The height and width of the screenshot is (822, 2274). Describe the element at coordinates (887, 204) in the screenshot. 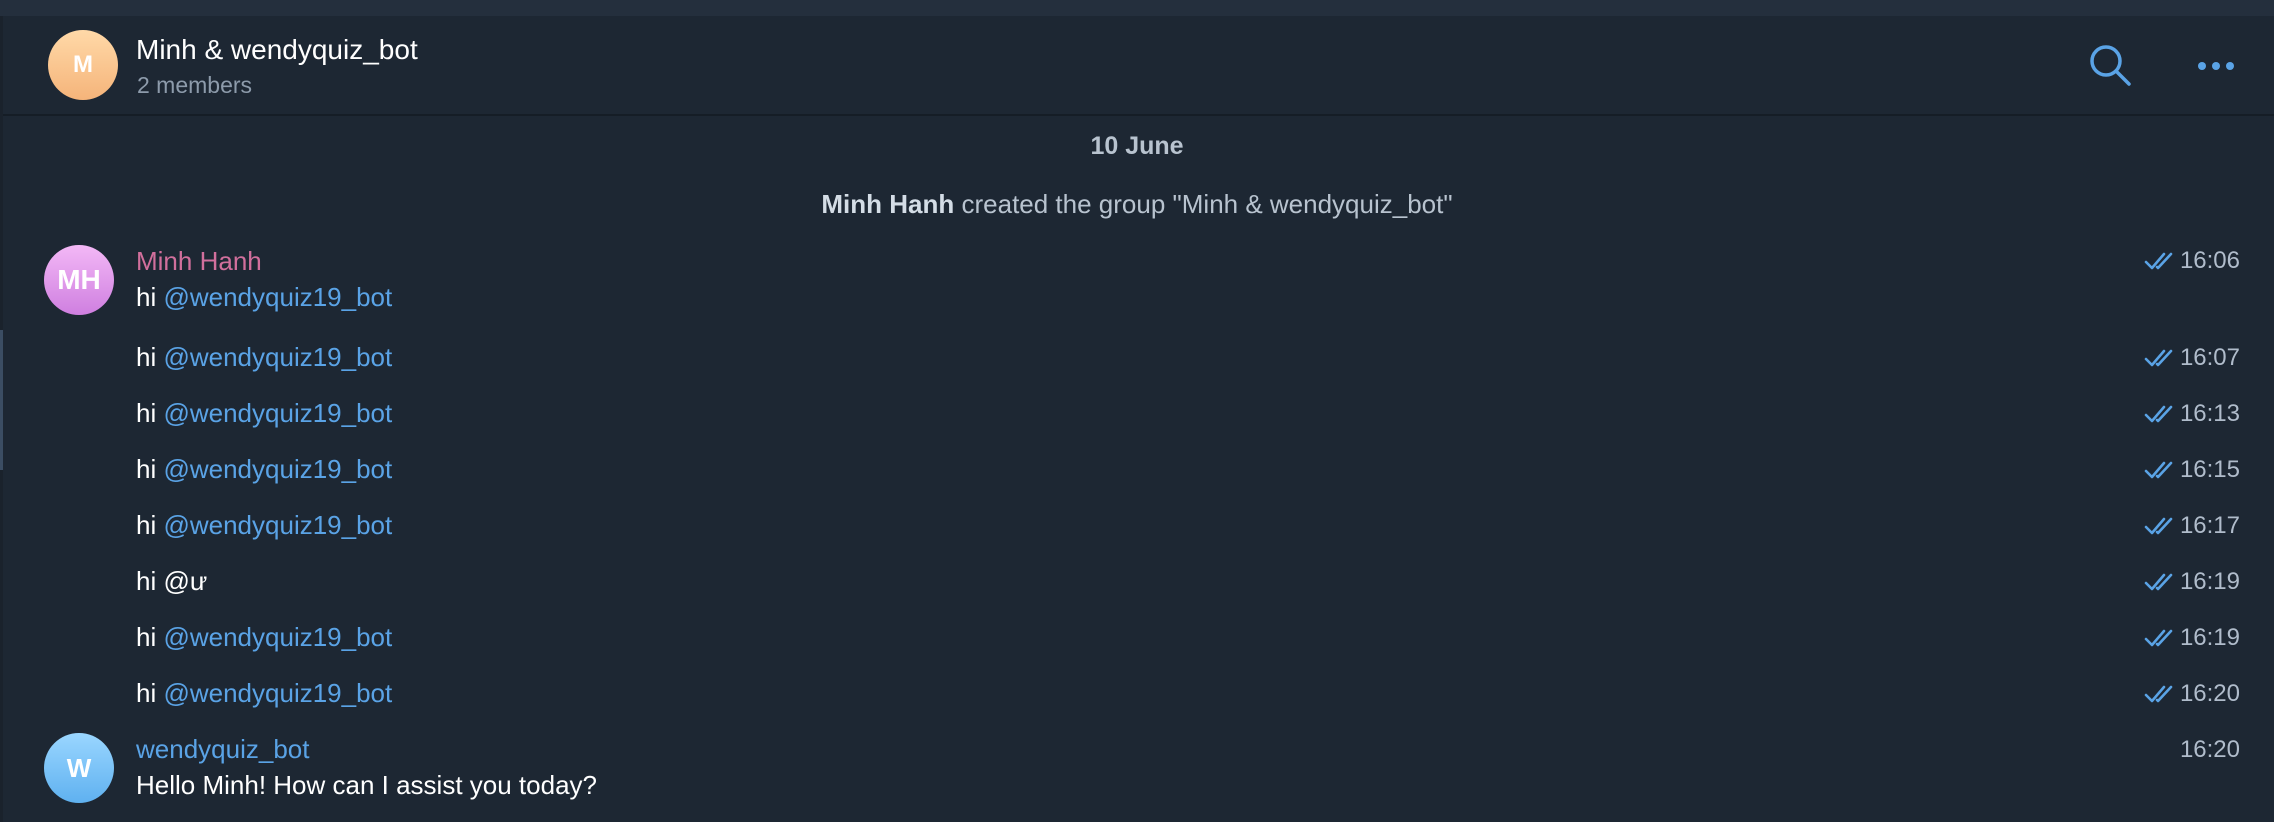

I see `service-actor: Minh Hanh` at that location.